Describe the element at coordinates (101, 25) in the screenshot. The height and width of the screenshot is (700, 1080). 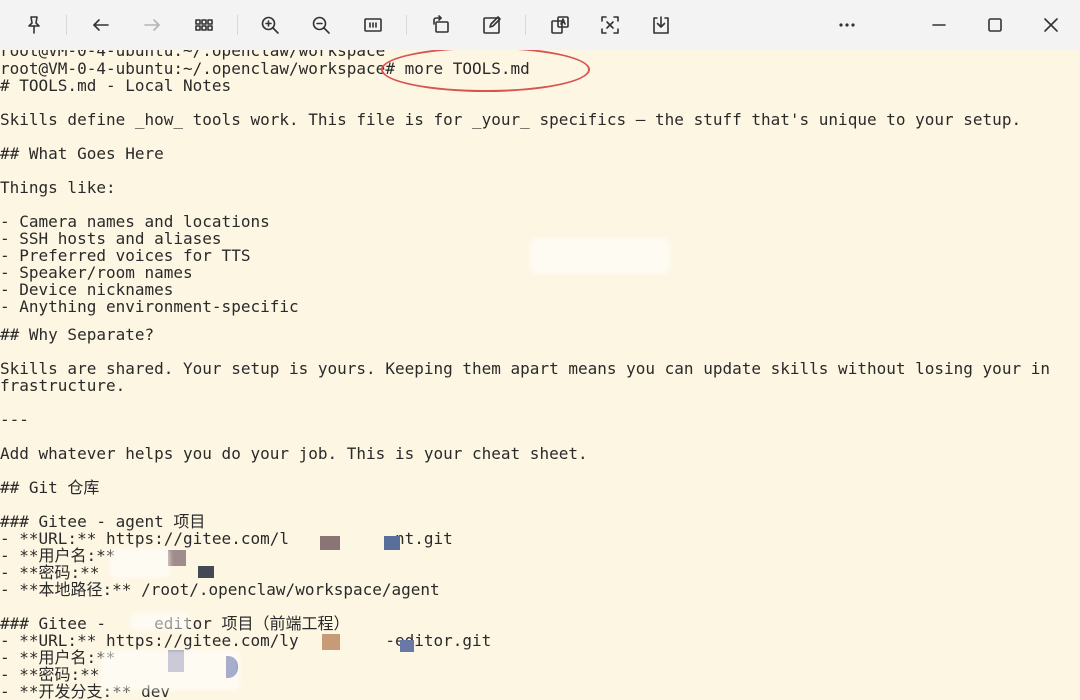
I see `back-arrow-icon` at that location.